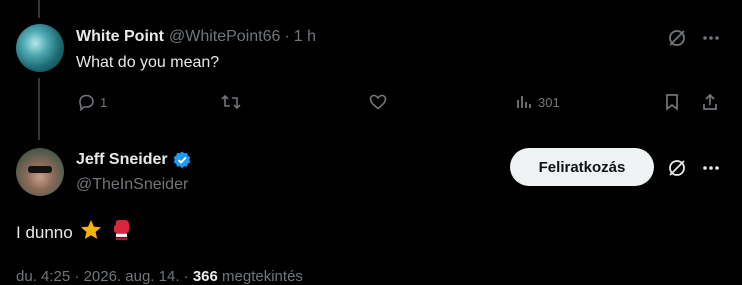 The width and height of the screenshot is (742, 285). I want to click on post-date: 2026. aug. 14., so click(132, 276).